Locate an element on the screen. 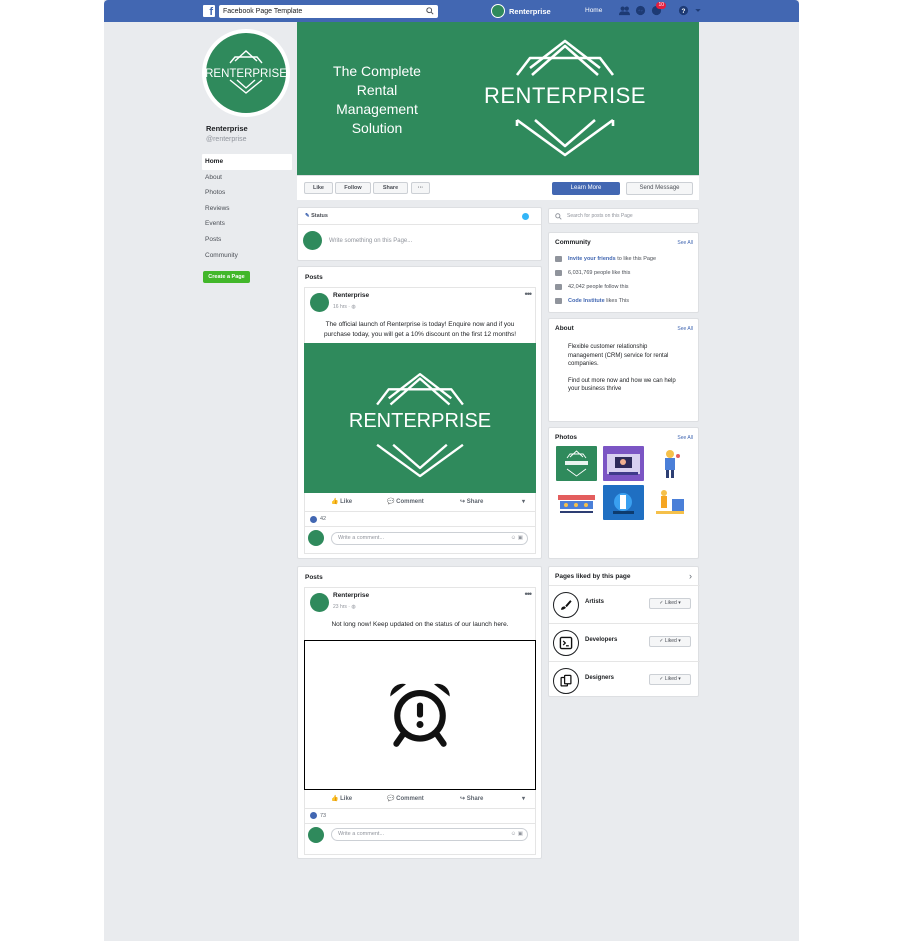  cover-logo-text: RENTERPRISE is located at coordinates (565, 95).